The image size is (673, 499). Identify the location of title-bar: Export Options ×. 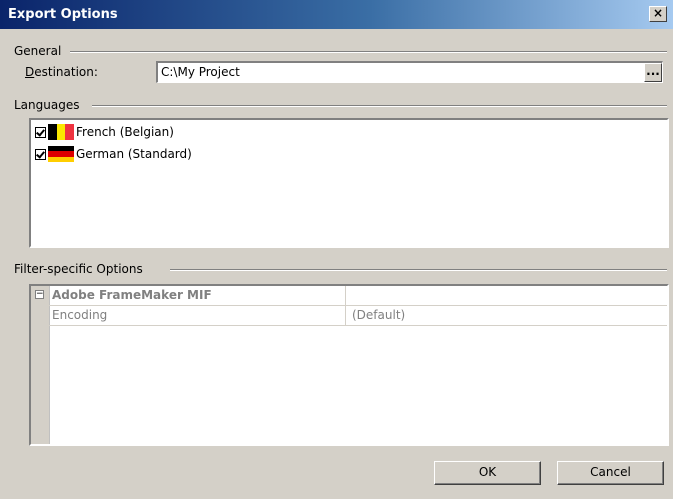
(336, 14).